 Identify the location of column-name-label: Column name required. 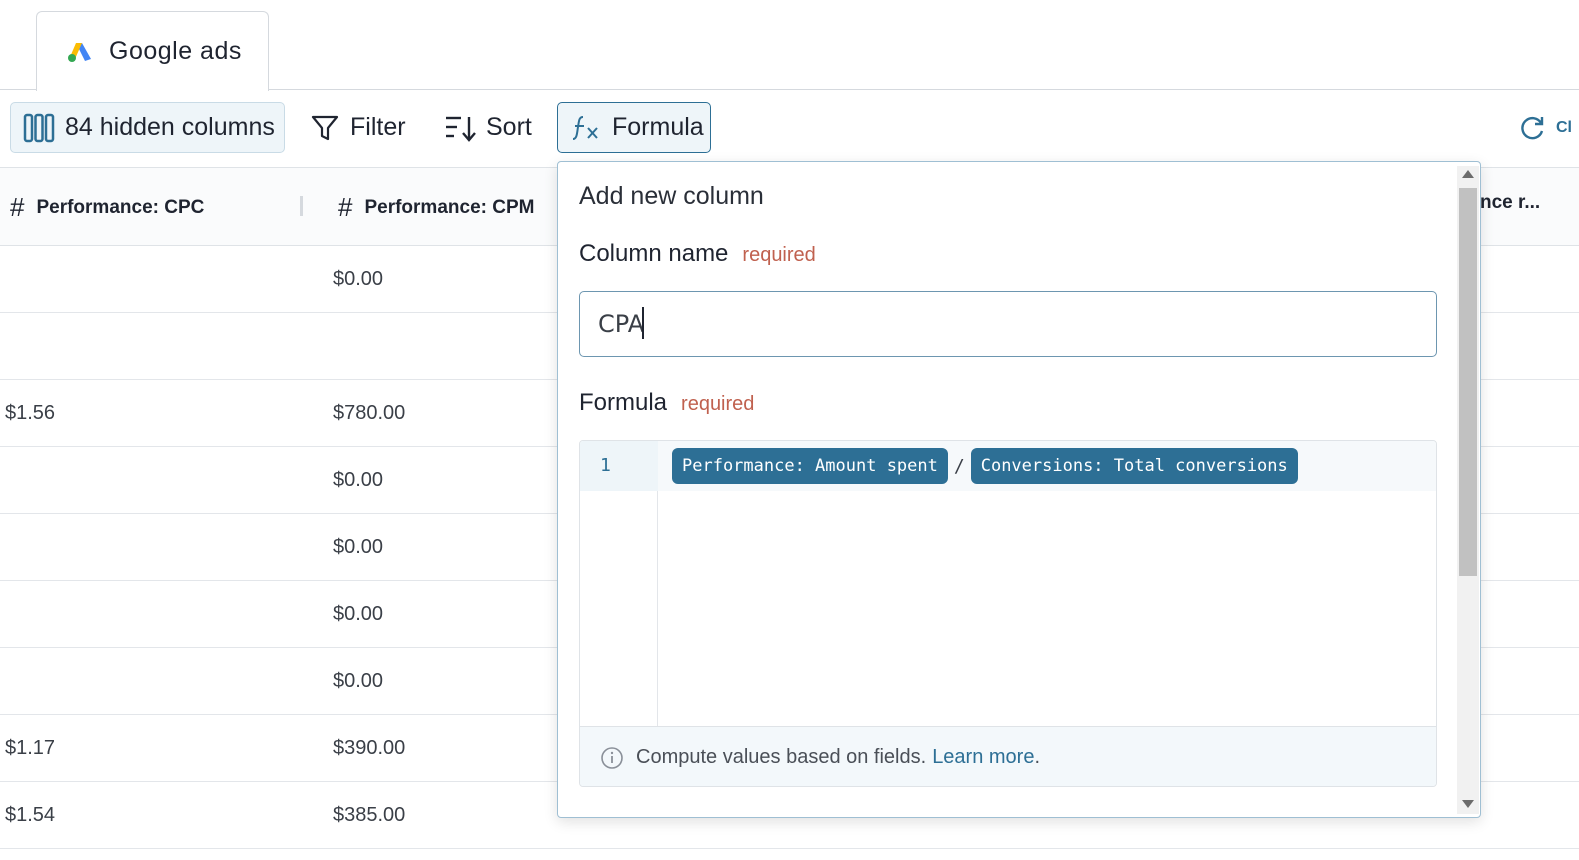
(697, 254).